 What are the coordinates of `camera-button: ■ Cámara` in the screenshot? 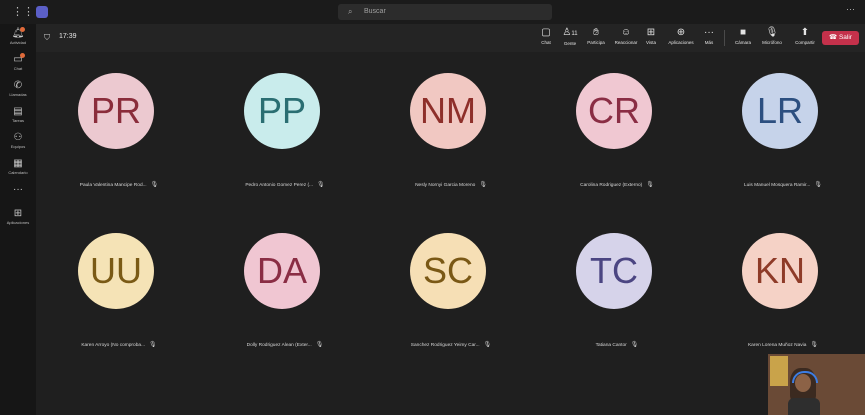 It's located at (743, 36).